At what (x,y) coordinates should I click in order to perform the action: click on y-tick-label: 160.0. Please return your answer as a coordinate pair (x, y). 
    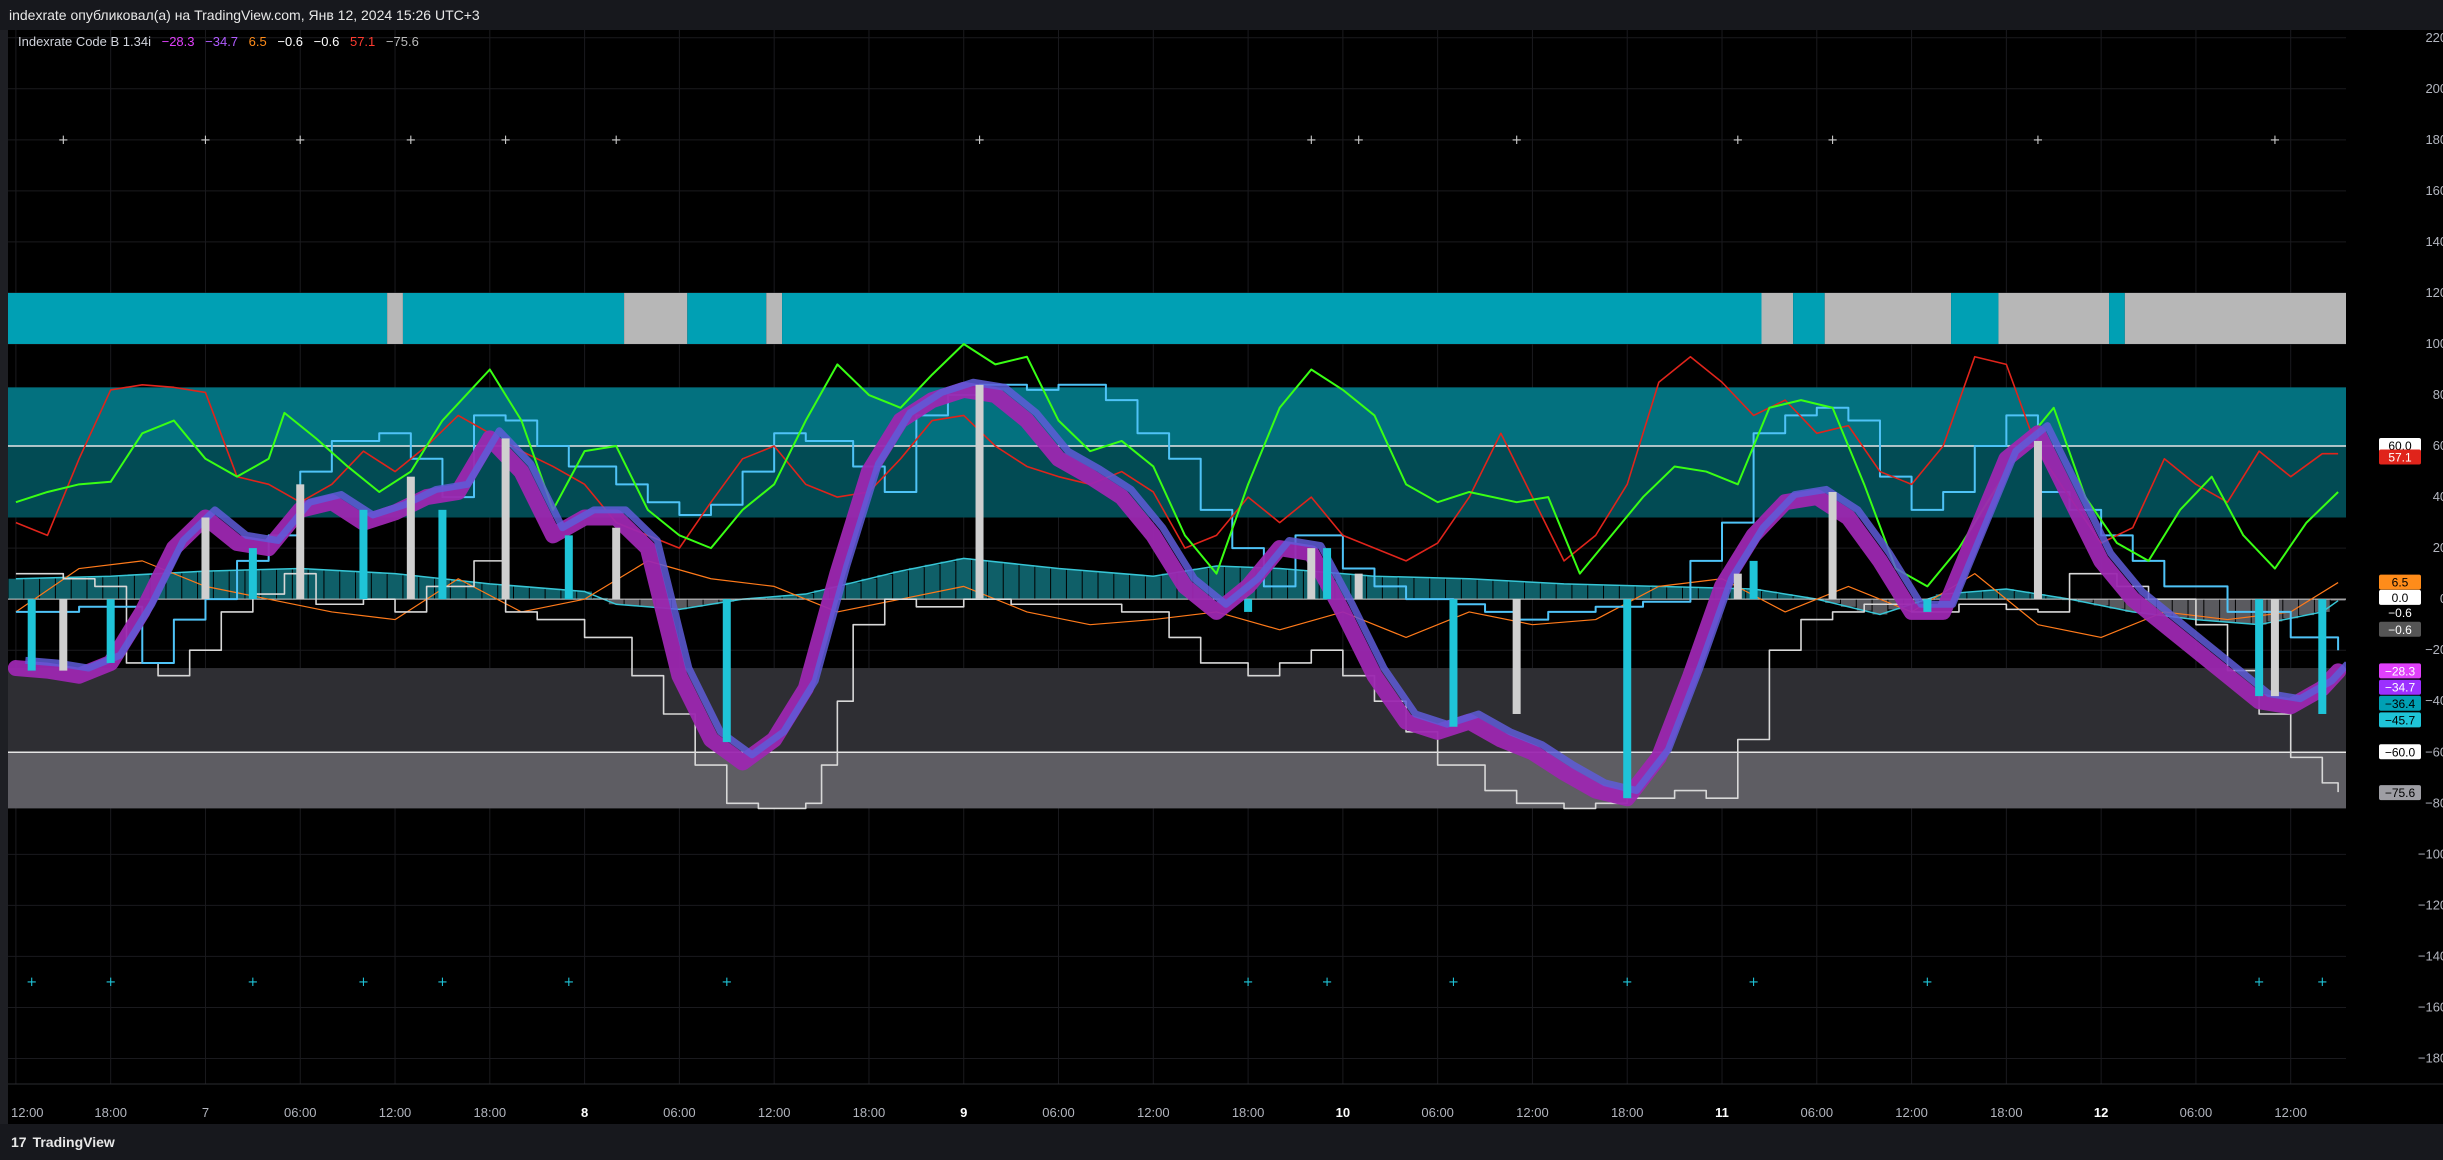
    Looking at the image, I should click on (2434, 190).